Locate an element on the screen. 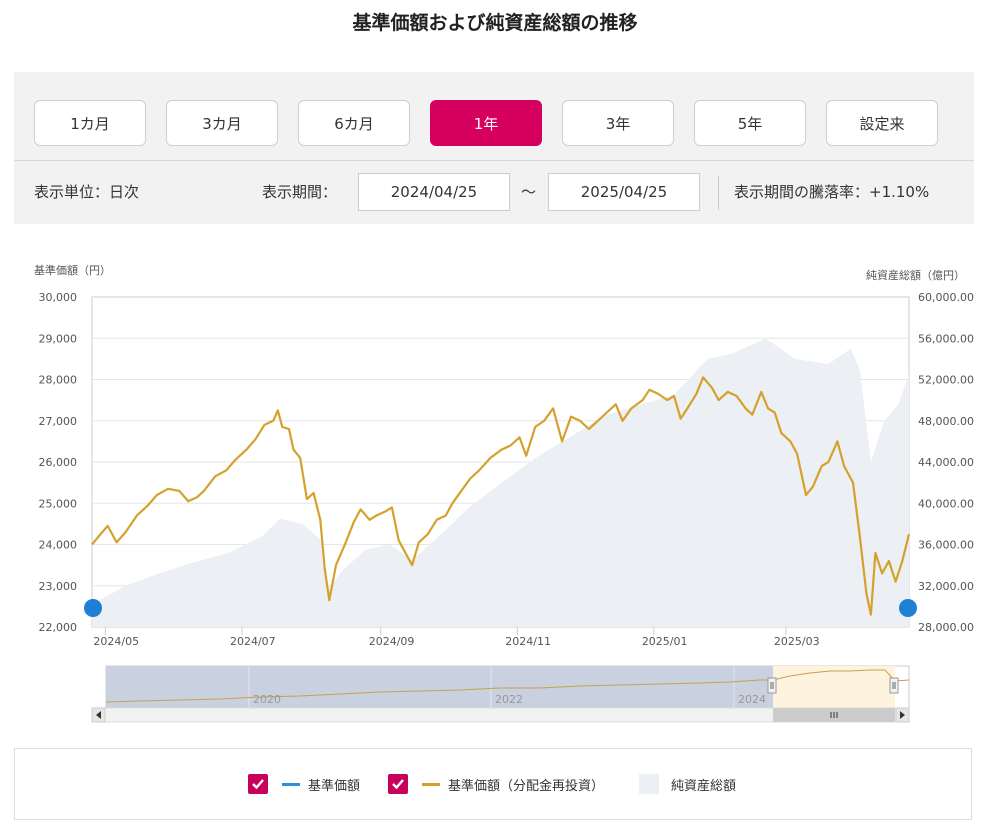  y-right-tick-label: 56,000.00 is located at coordinates (946, 338).